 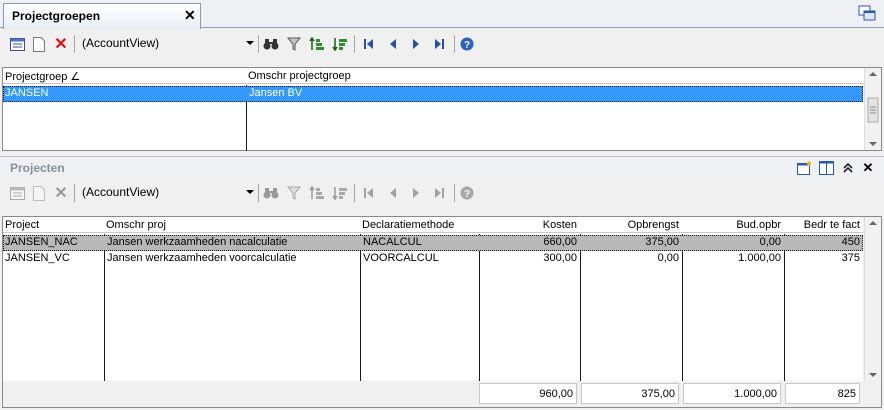 I want to click on column-header-bud-opbr: Bud.opbr, so click(x=733, y=225).